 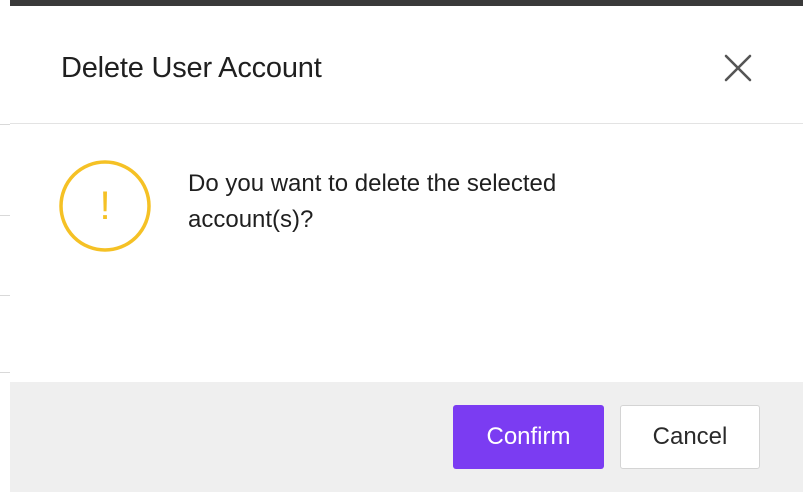 I want to click on cancel-button: Cancel, so click(x=690, y=437).